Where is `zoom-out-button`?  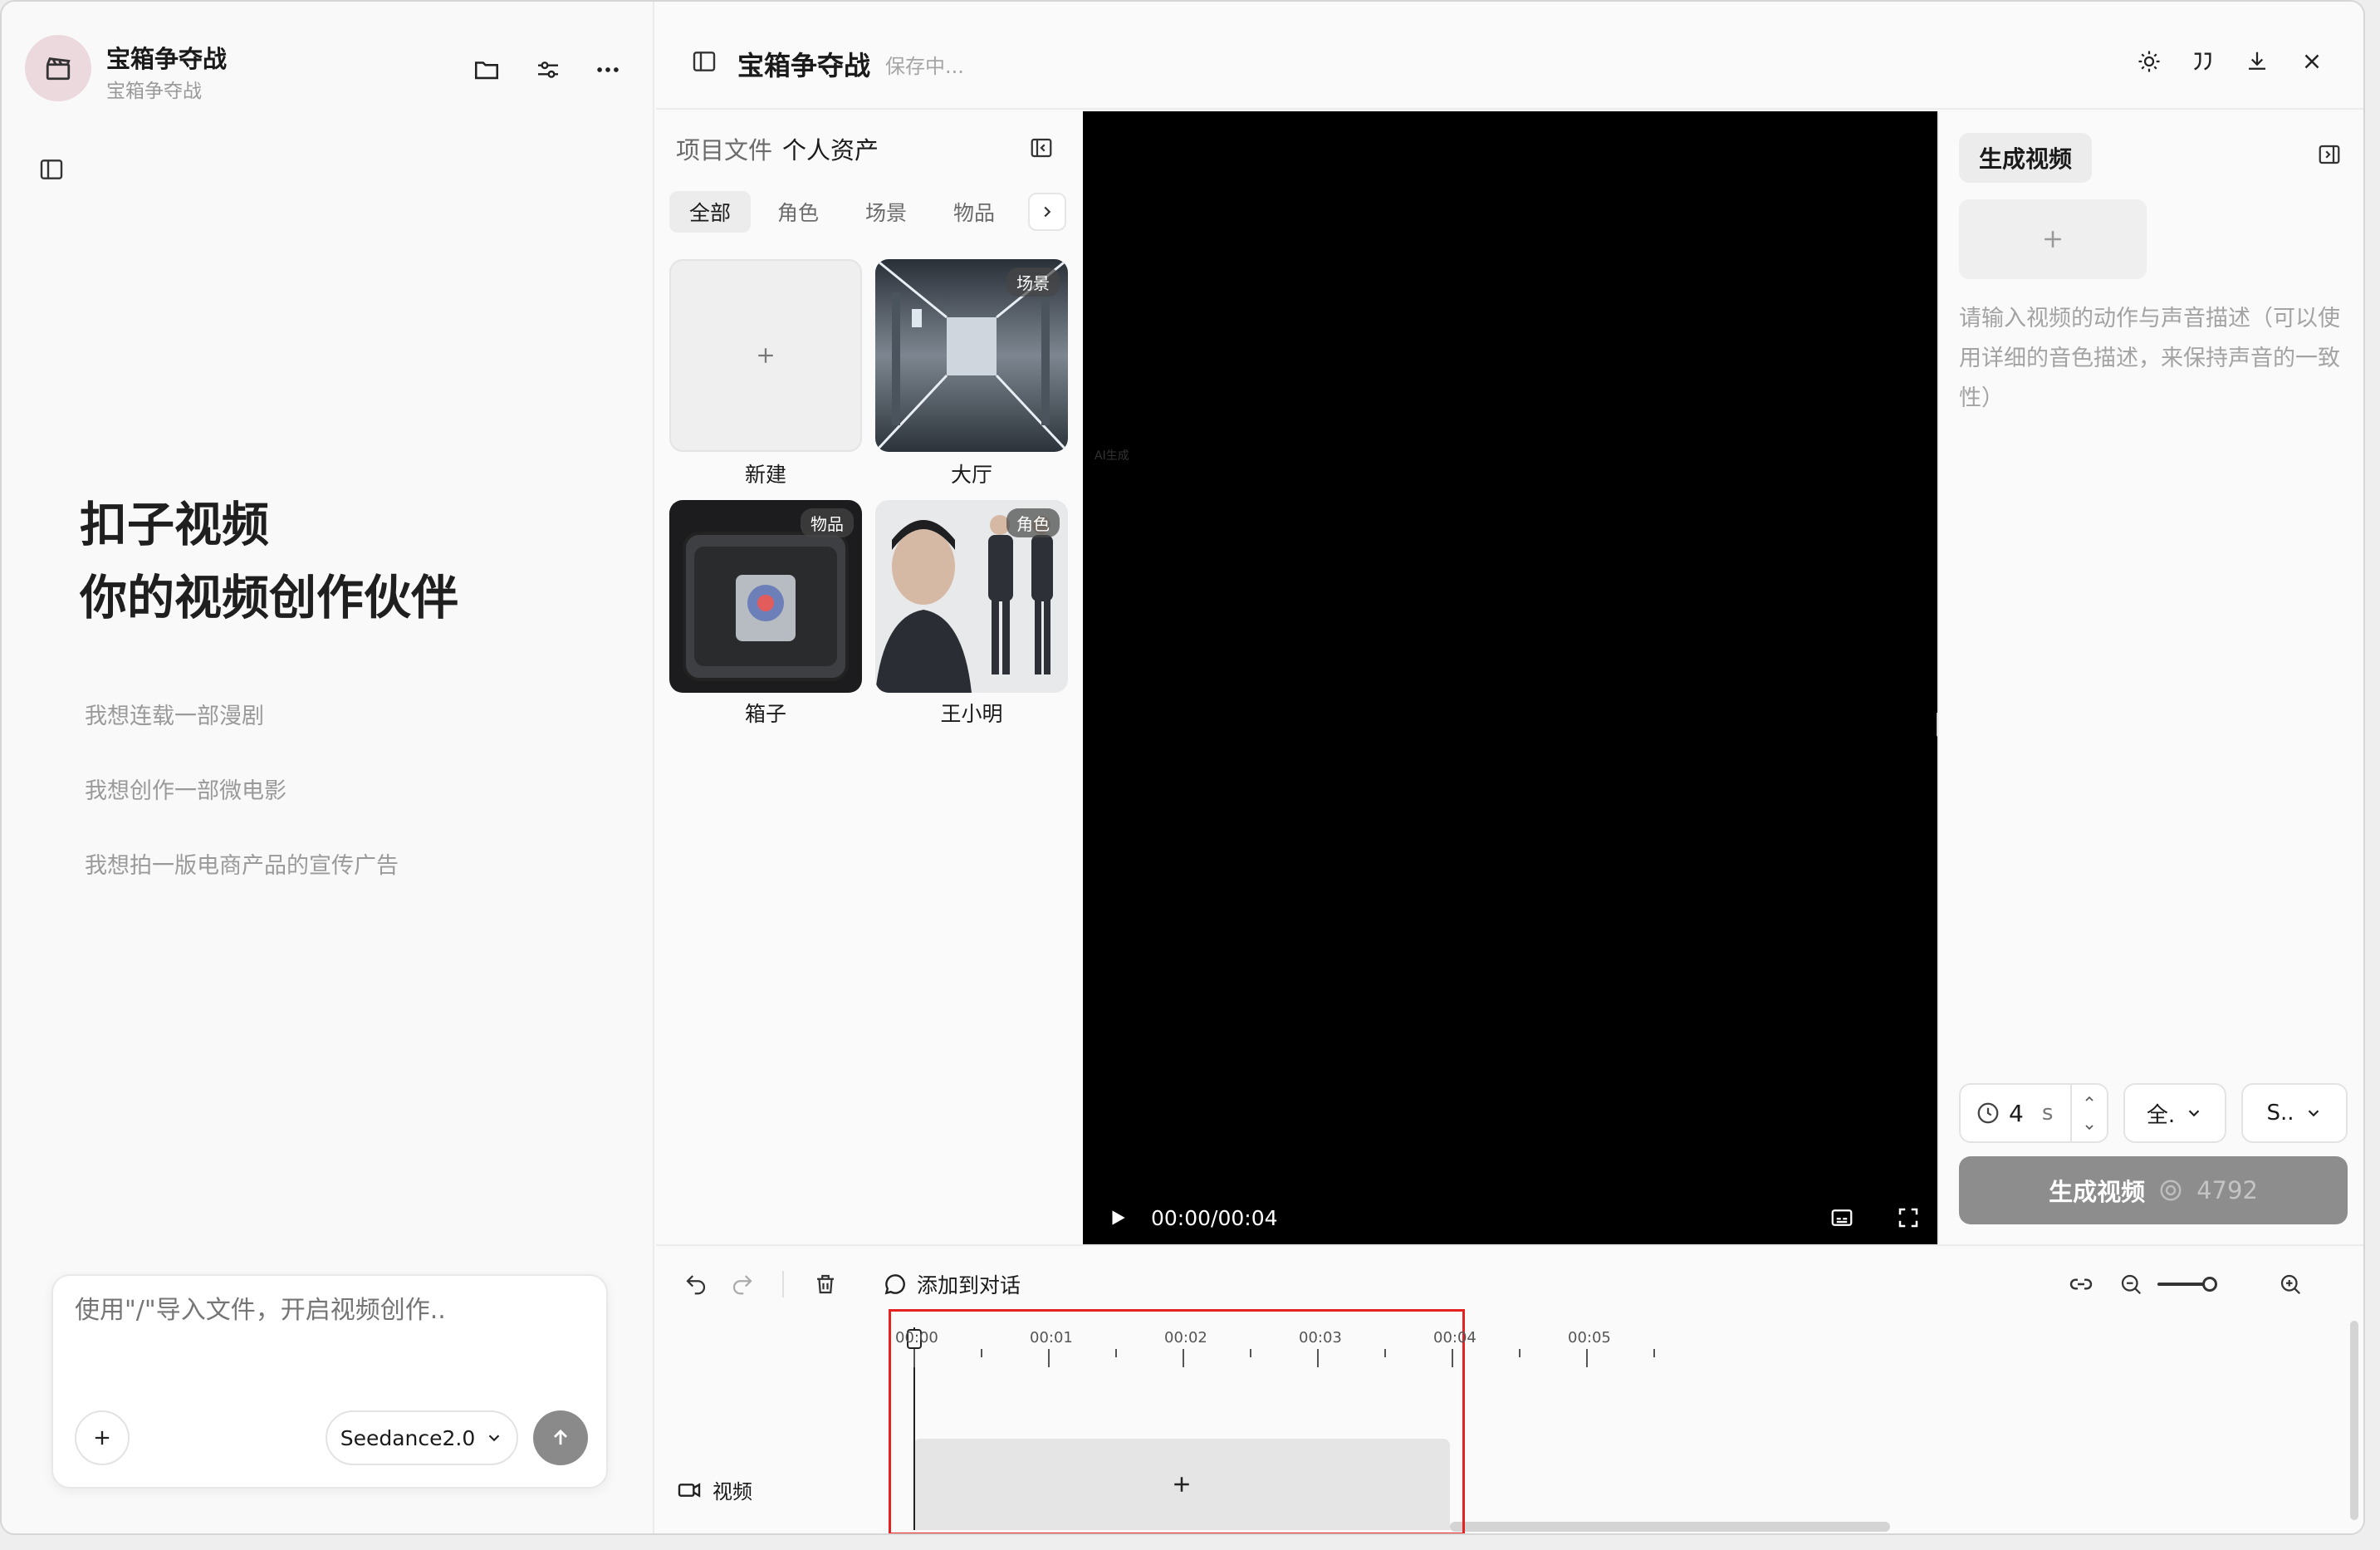 zoom-out-button is located at coordinates (2131, 1284).